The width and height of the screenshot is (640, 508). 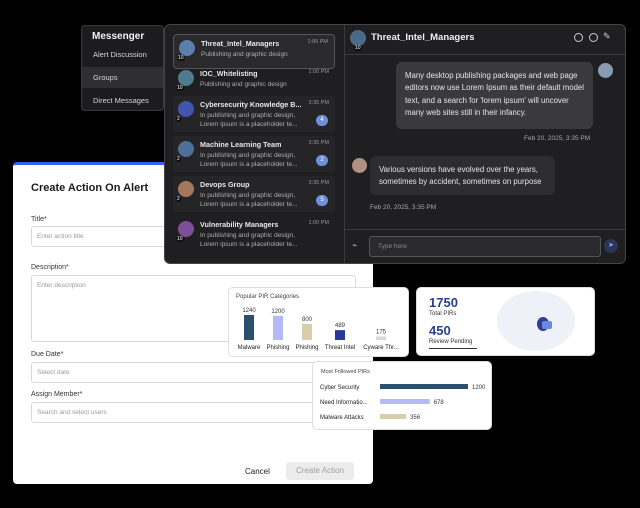 I want to click on bar-value-label: 1240, so click(x=249, y=311).